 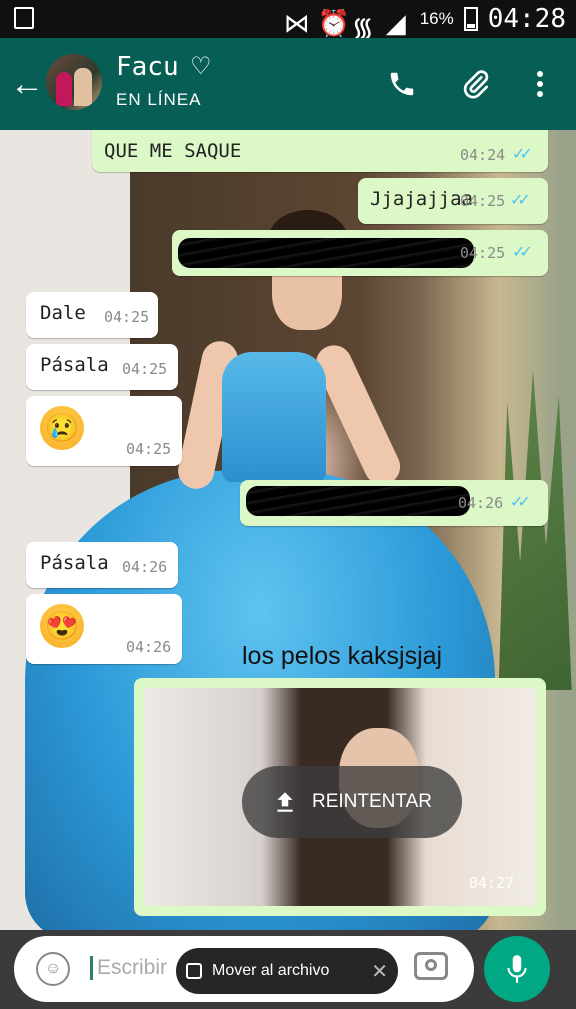 I want to click on mic-icon, so click(x=517, y=969).